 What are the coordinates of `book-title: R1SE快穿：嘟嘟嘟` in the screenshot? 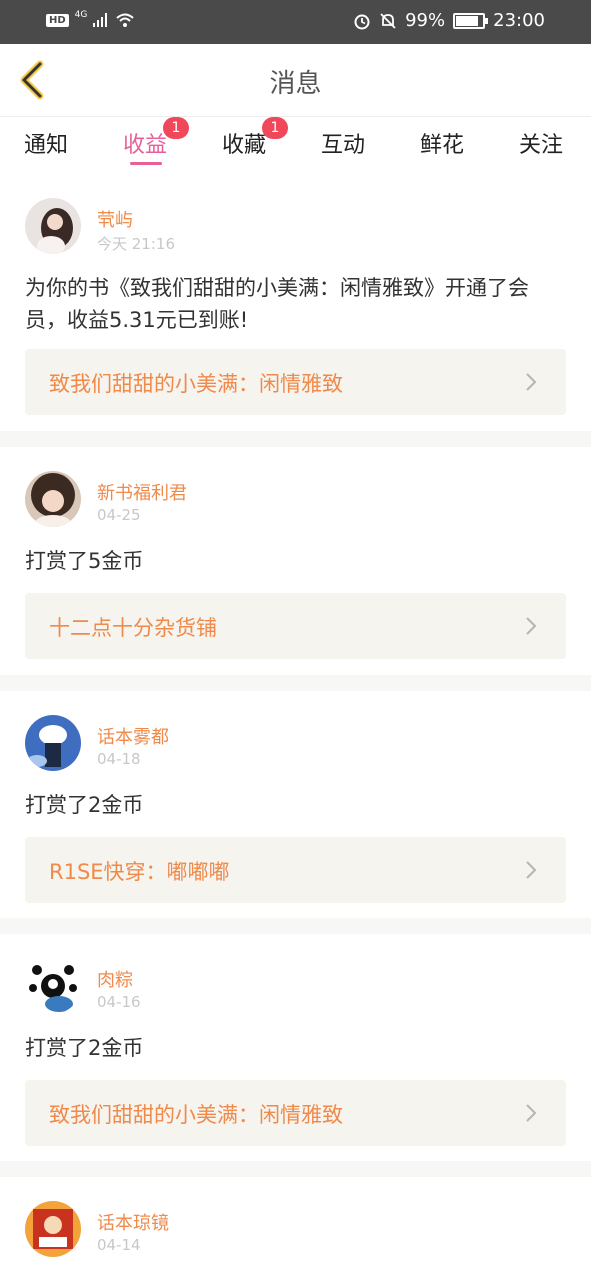 It's located at (139, 872).